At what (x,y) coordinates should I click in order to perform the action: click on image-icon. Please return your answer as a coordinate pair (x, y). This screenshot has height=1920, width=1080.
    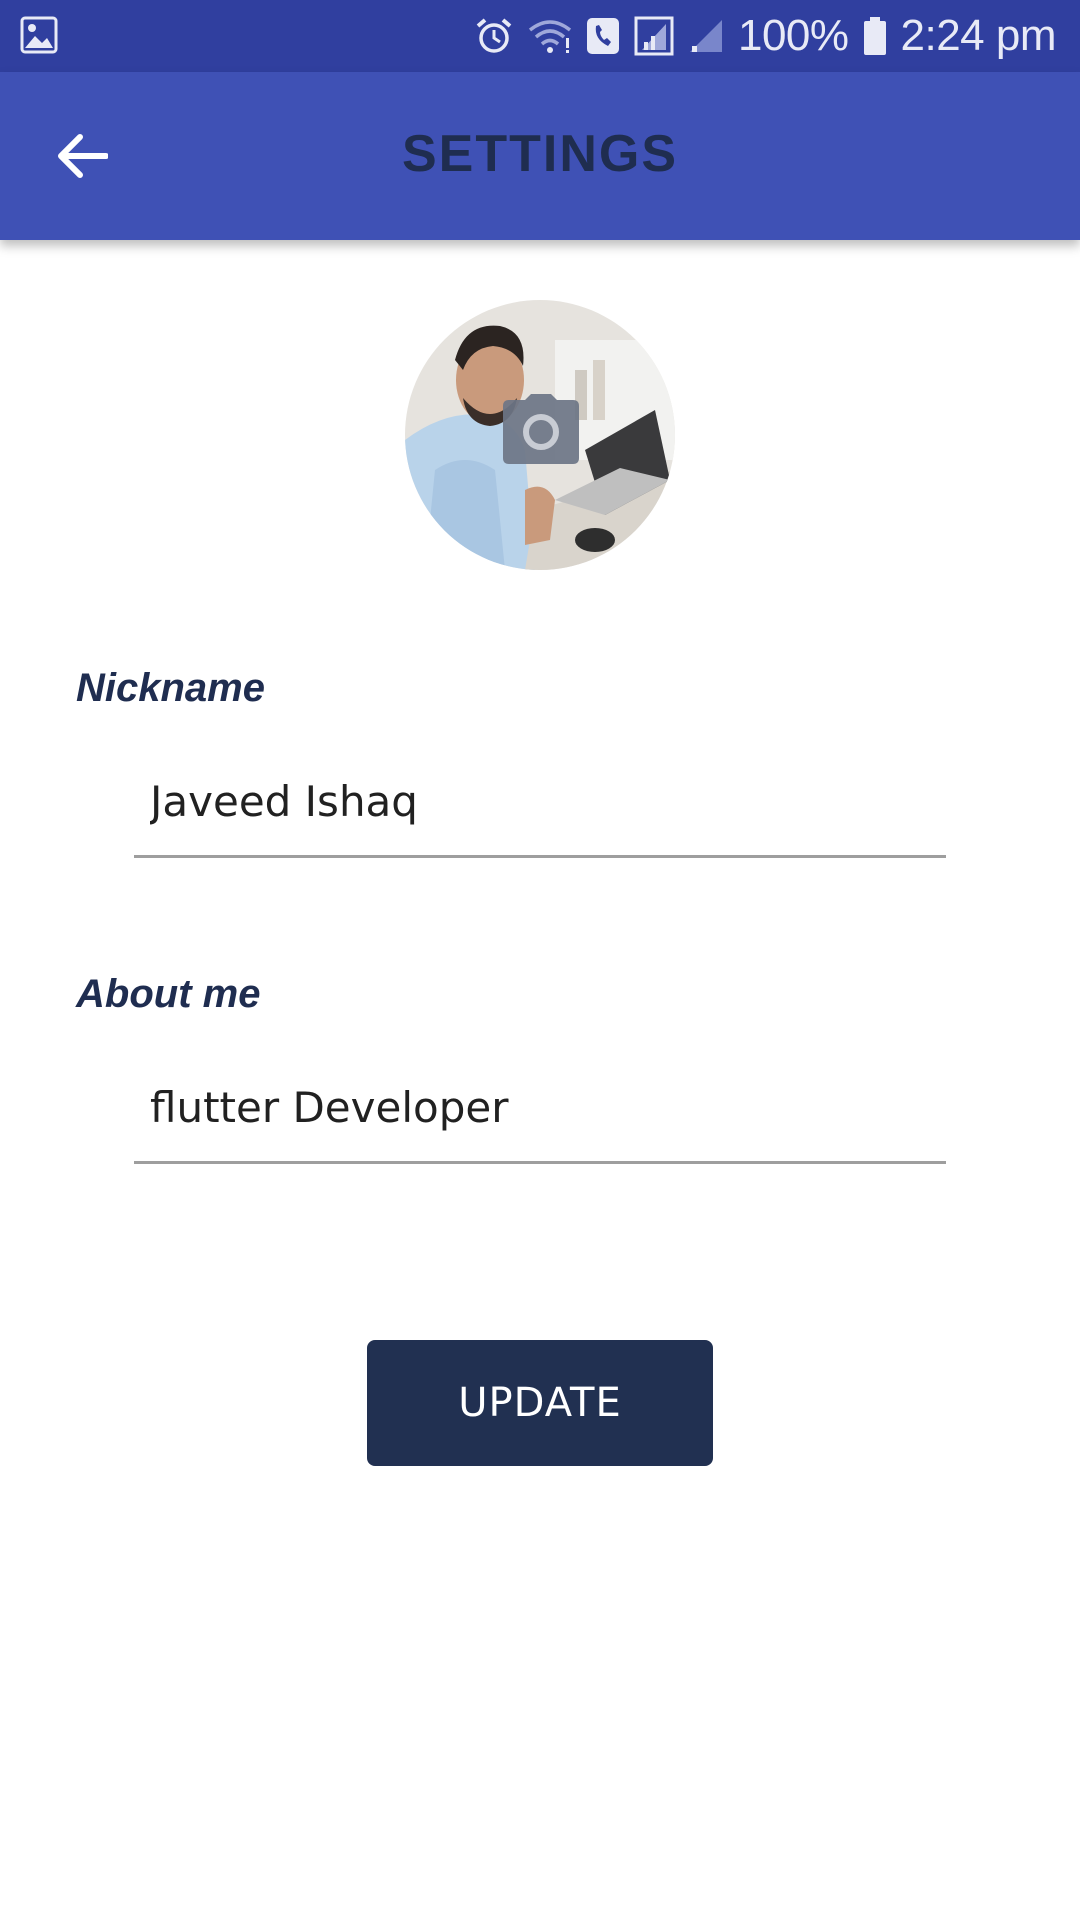
    Looking at the image, I should click on (39, 35).